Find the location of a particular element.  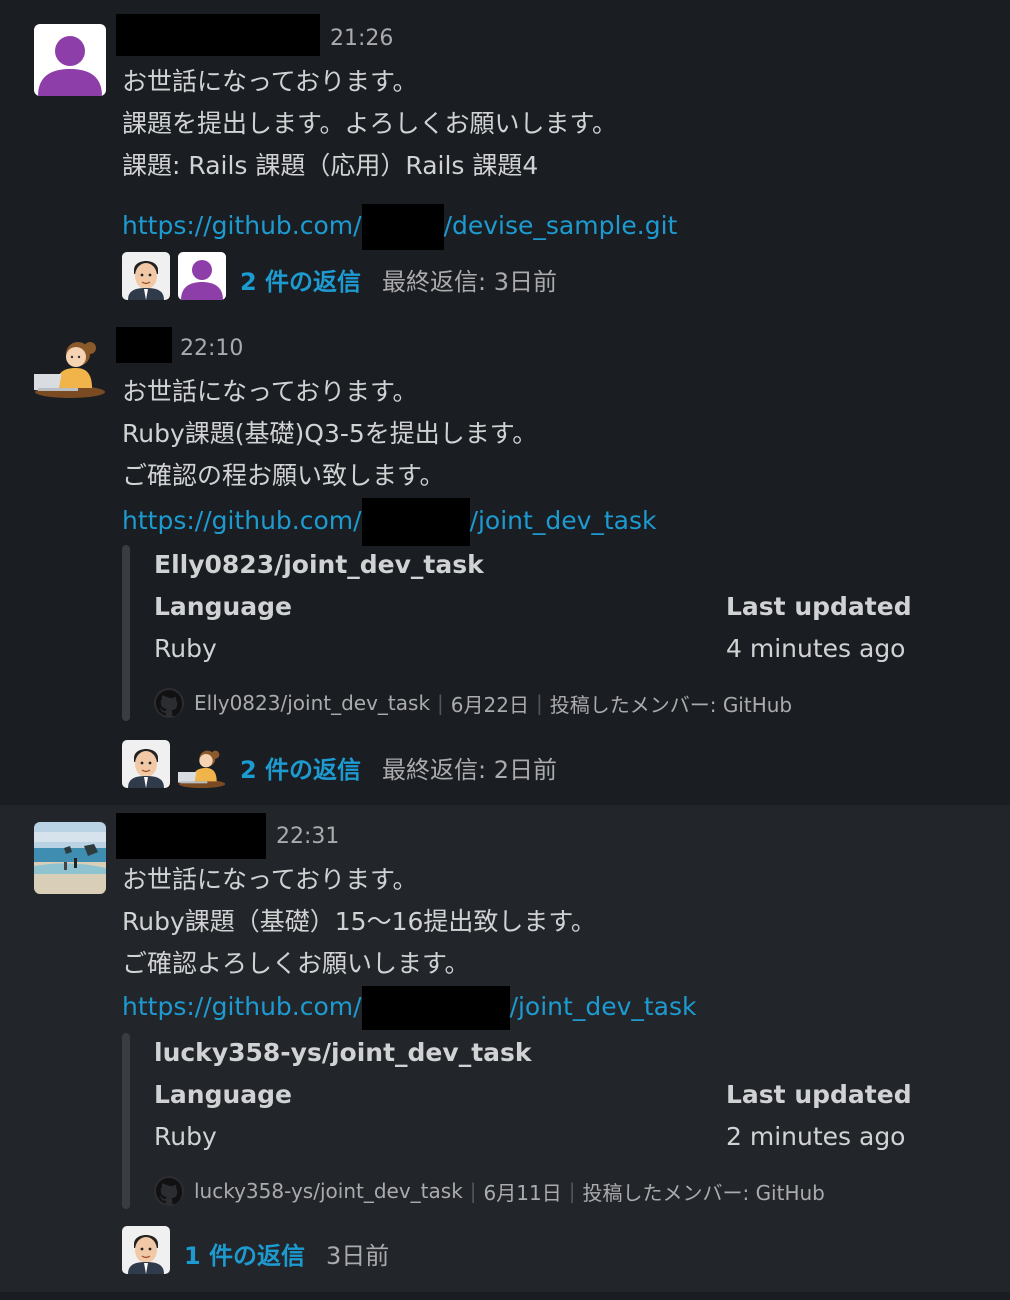

footer-repo: lucky358-ys/joint_dev_task is located at coordinates (328, 1191).